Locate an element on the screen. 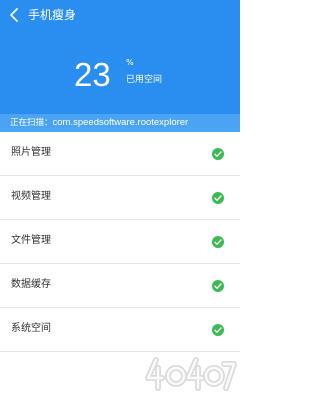 The image size is (320, 400). usage-percent: 23 is located at coordinates (92, 74).